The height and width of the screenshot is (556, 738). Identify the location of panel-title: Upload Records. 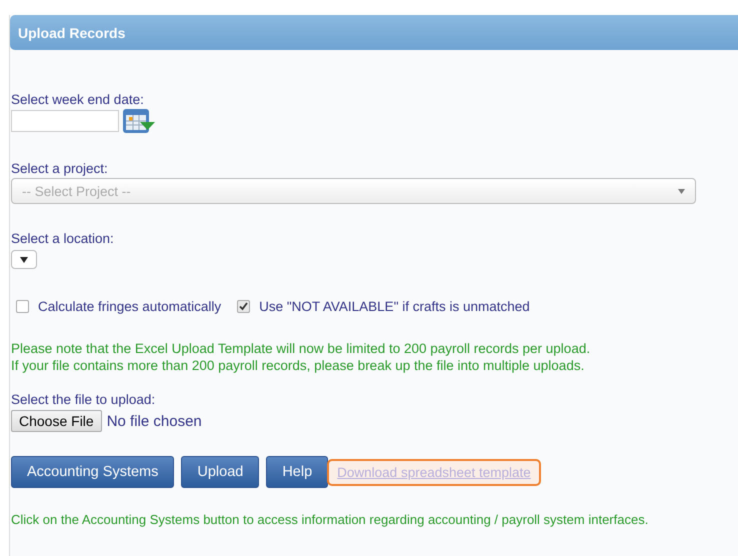
(72, 32).